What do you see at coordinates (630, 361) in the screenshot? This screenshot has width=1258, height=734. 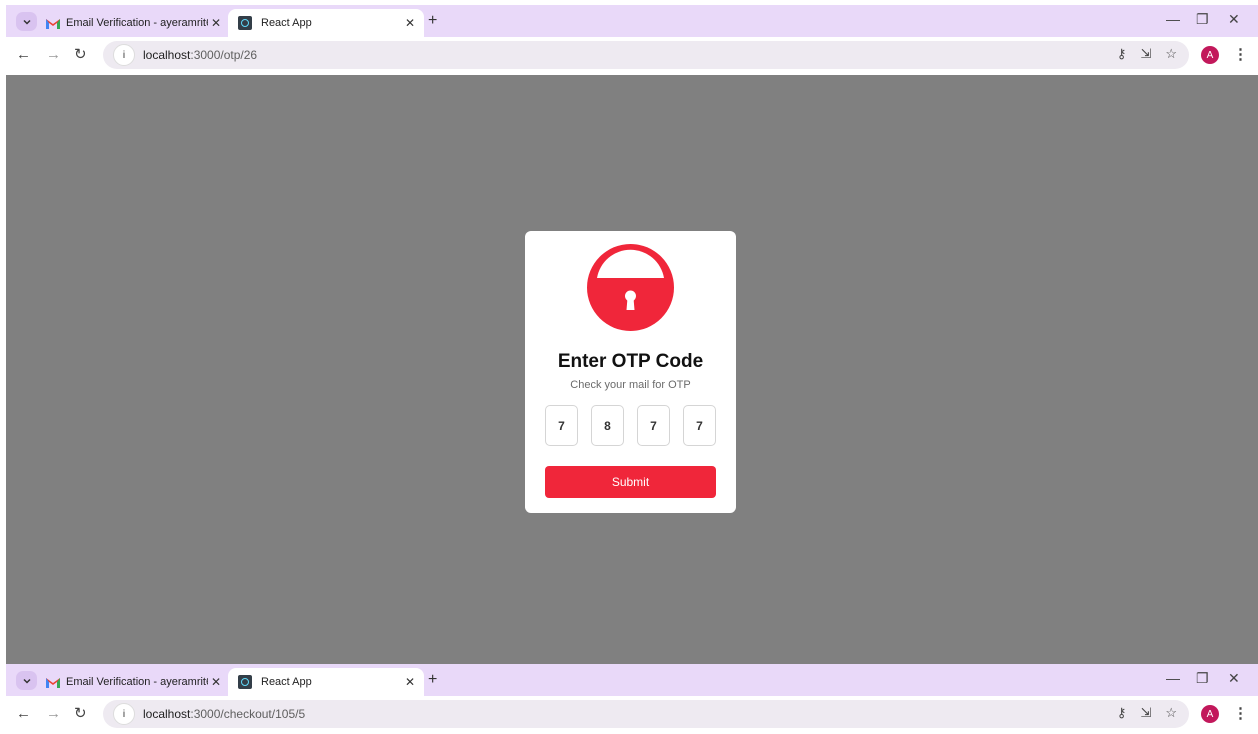 I see `otp-title: Enter OTP Code` at bounding box center [630, 361].